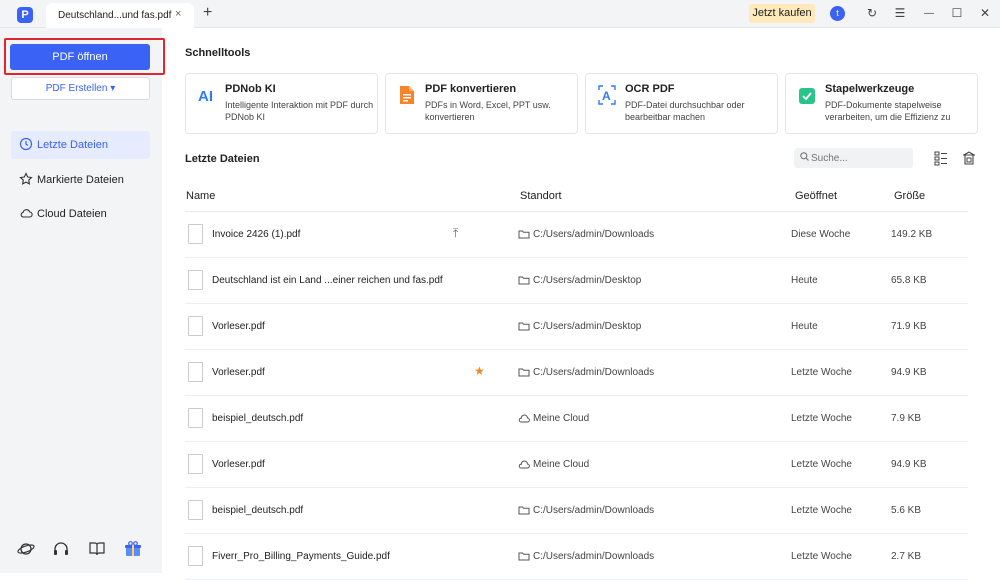  I want to click on sidebar-item-recent: Letzte Dateien, so click(80, 145).